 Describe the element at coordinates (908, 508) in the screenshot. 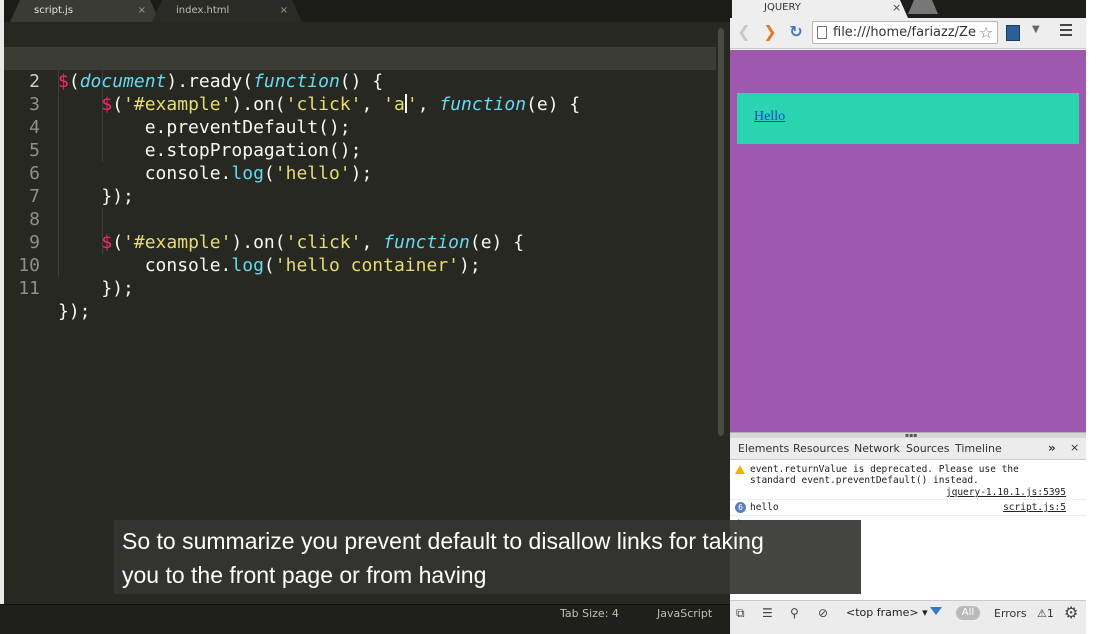

I see `console-log: 6 hello script.js:5` at that location.